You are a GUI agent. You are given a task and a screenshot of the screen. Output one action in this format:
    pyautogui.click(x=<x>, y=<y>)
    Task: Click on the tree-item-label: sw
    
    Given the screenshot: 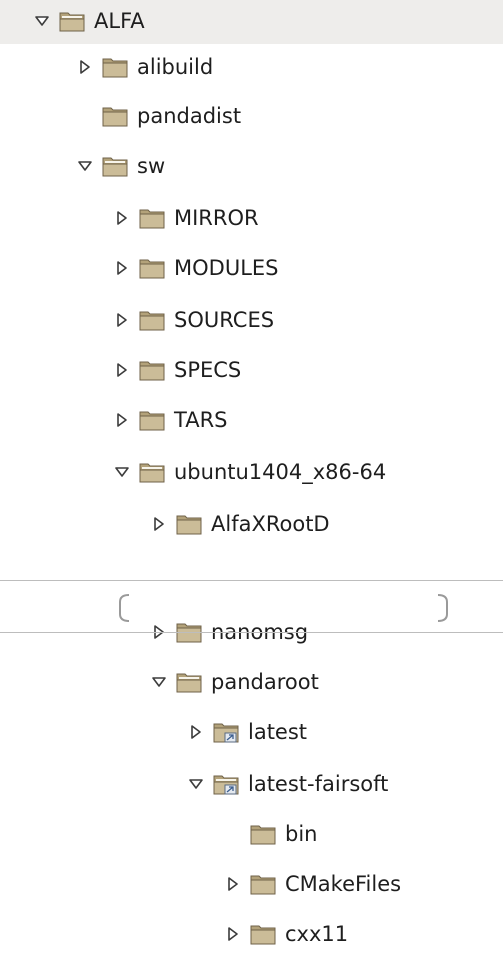 What is the action you would take?
    pyautogui.click(x=151, y=166)
    